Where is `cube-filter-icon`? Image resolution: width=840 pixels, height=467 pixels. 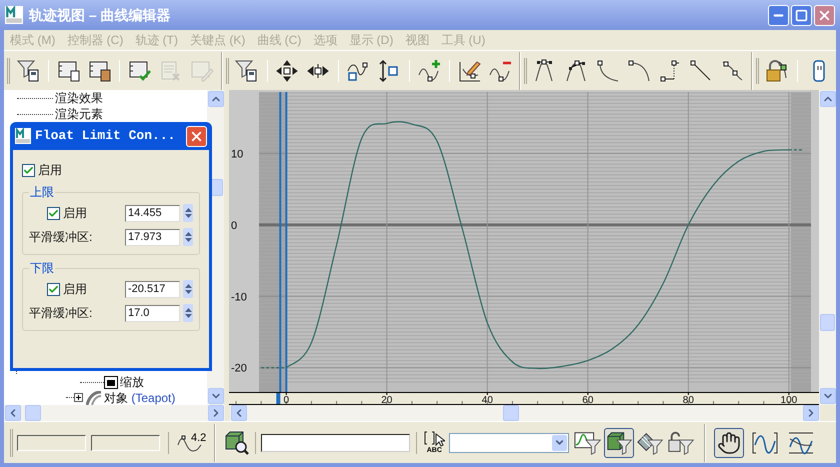 cube-filter-icon is located at coordinates (619, 443).